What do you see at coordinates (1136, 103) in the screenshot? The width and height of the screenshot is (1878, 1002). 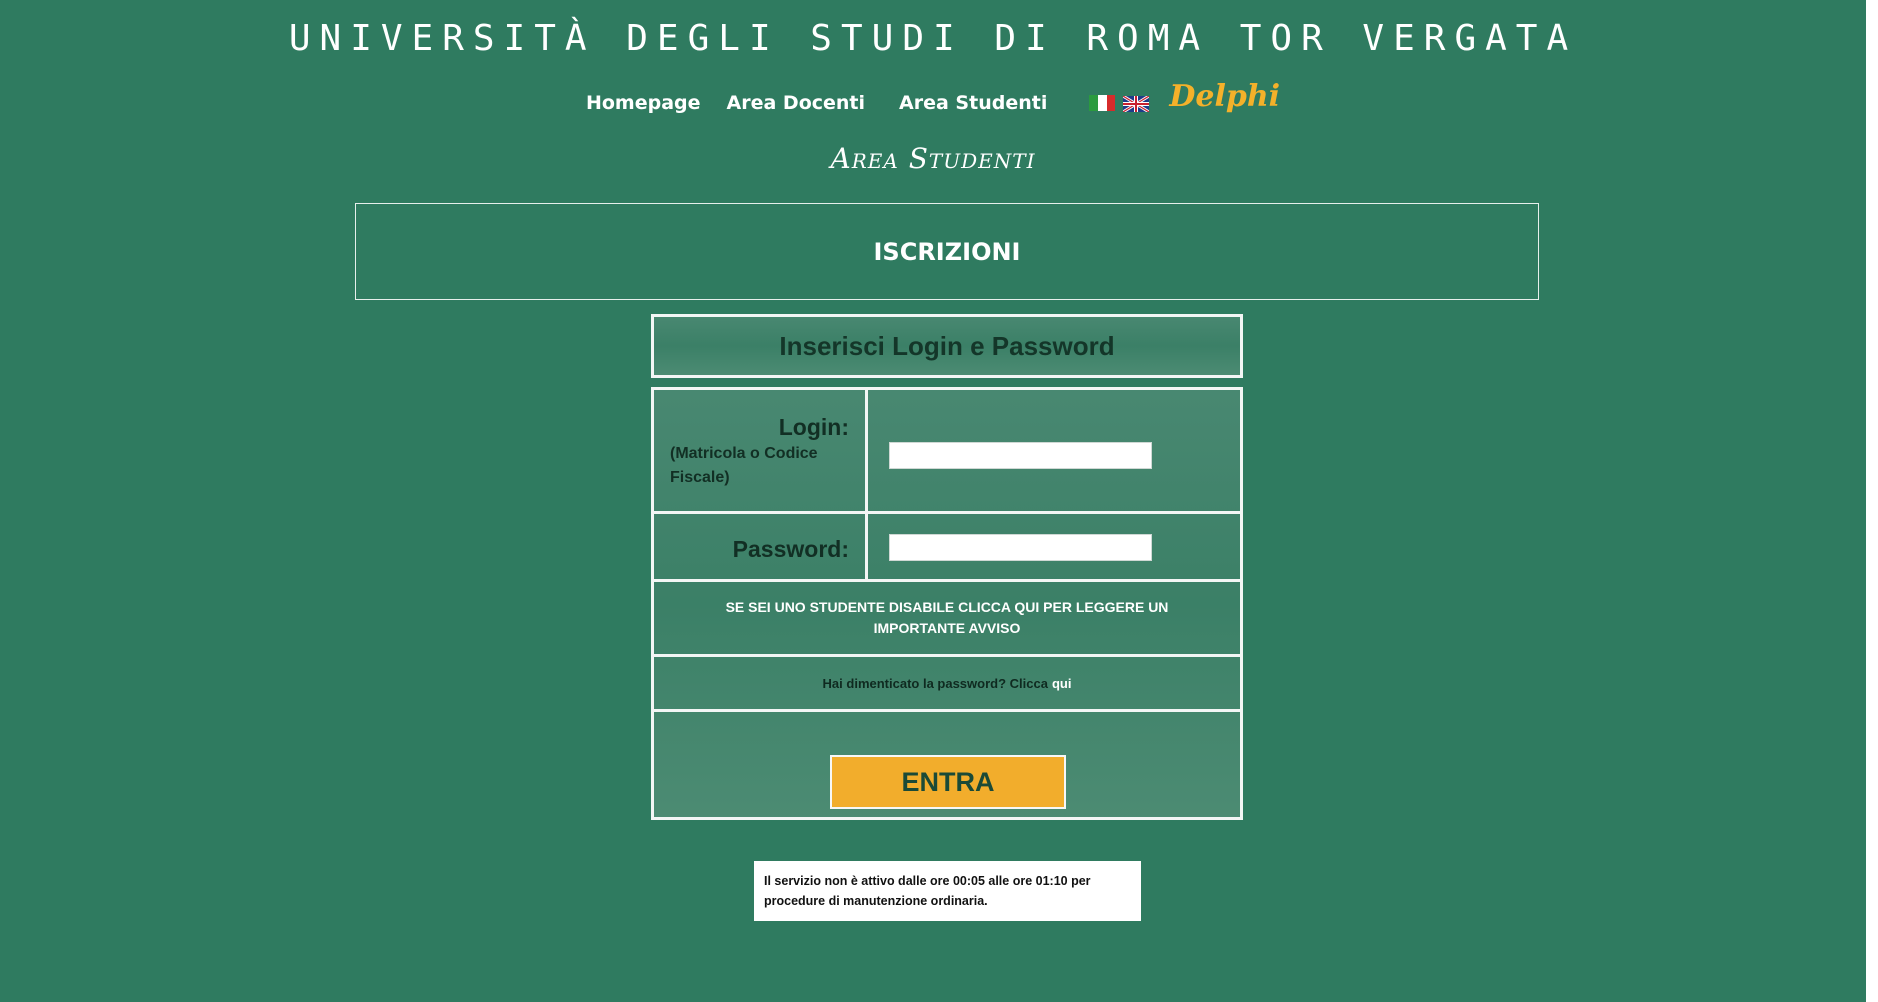 I see `english-flag-icon` at bounding box center [1136, 103].